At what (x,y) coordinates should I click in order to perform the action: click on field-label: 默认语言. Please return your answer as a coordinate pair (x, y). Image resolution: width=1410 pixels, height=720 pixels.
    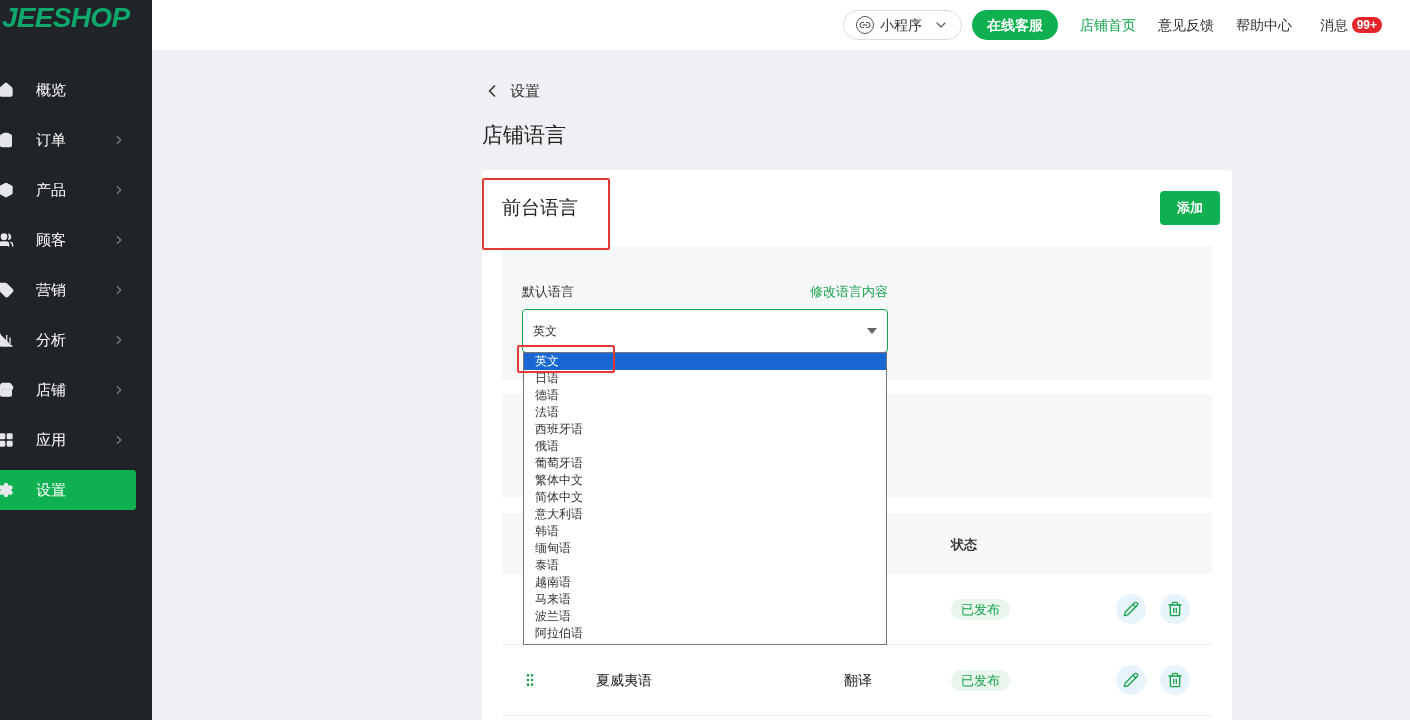
    Looking at the image, I should click on (548, 292).